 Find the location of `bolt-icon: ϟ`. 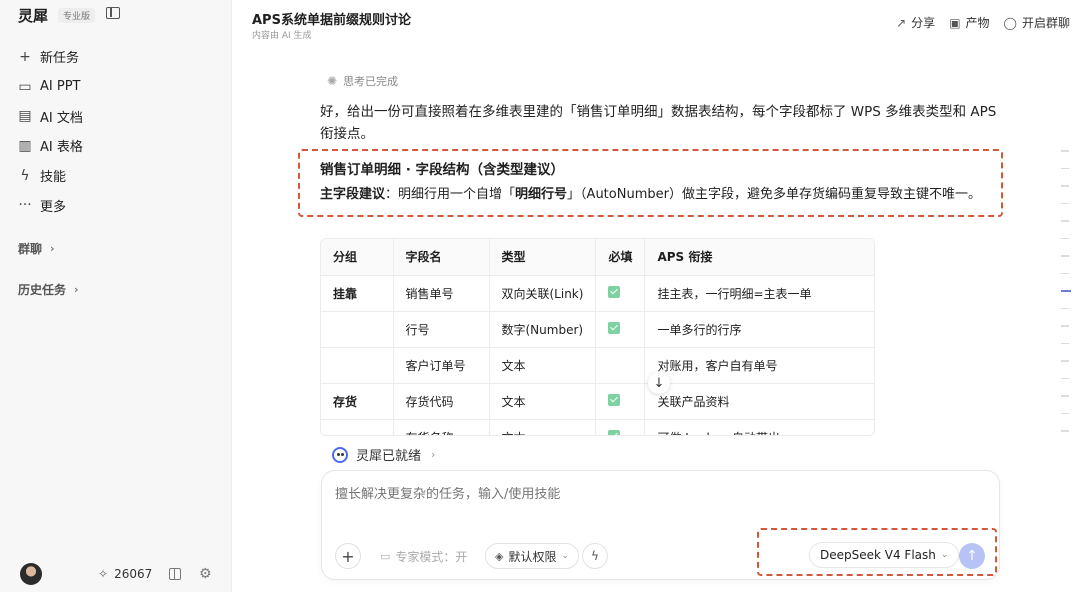

bolt-icon: ϟ is located at coordinates (25, 175).